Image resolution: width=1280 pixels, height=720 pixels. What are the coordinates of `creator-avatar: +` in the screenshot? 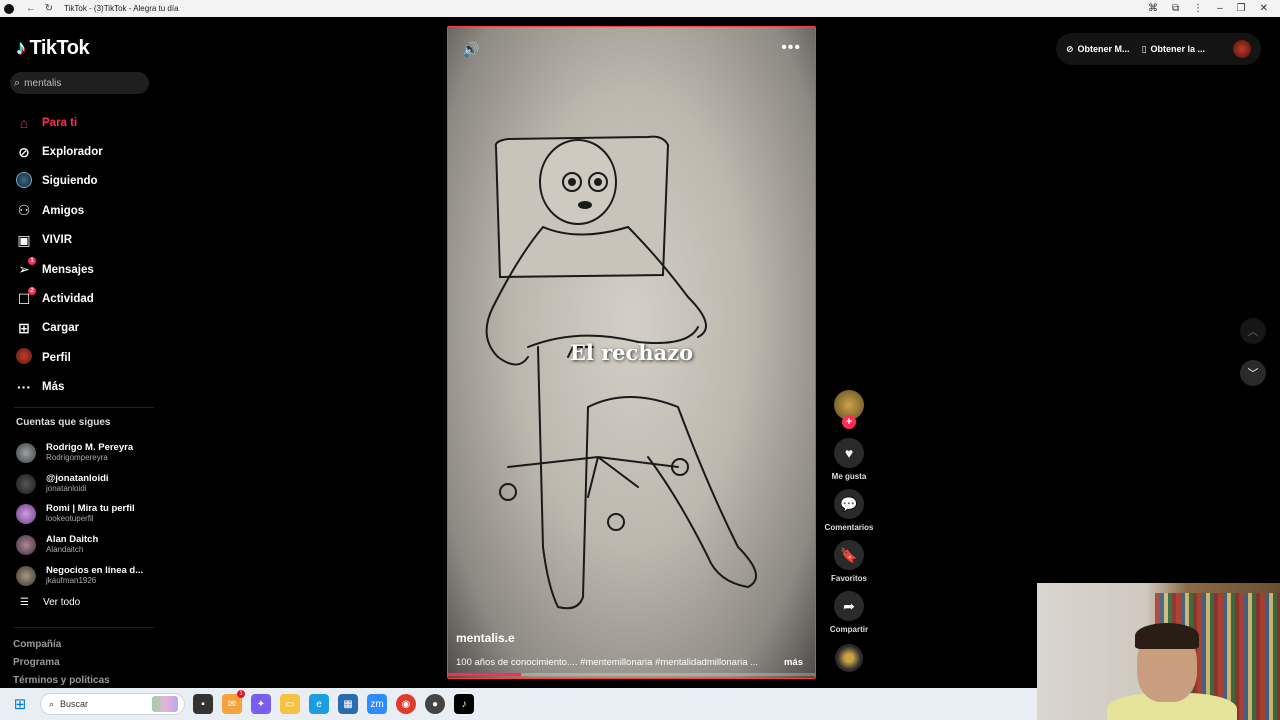 It's located at (849, 409).